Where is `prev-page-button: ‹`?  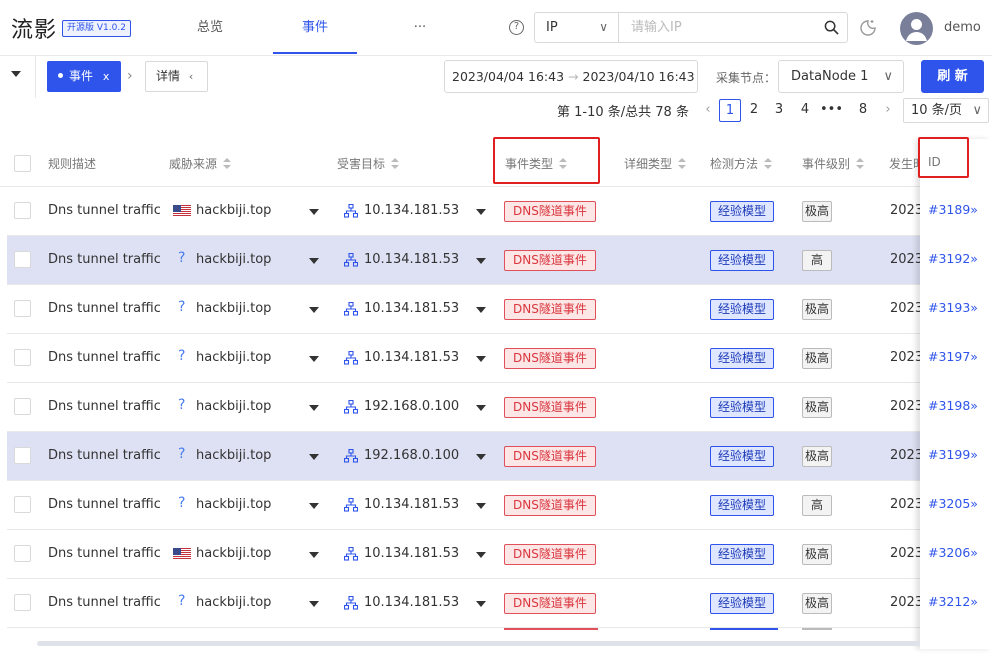 prev-page-button: ‹ is located at coordinates (708, 110).